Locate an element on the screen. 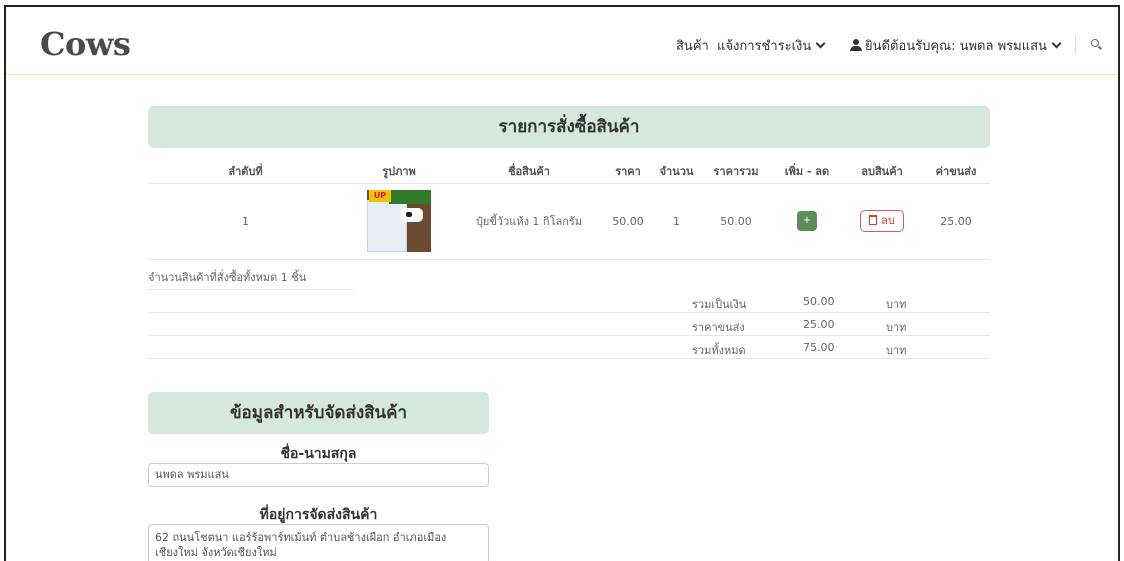 This screenshot has height=561, width=1124. summary-value: 75.00 is located at coordinates (819, 347).